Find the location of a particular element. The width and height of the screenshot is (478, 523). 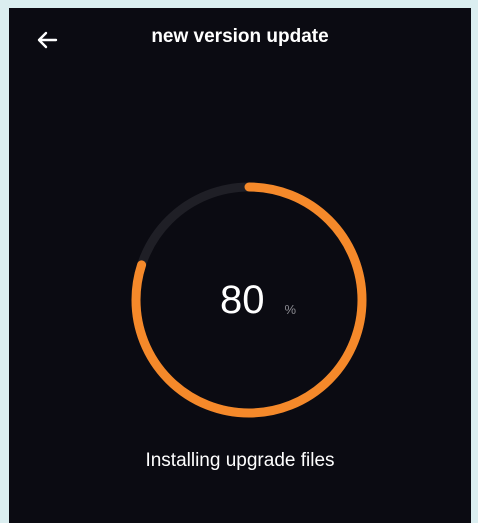

page-title: new version update is located at coordinates (240, 36).